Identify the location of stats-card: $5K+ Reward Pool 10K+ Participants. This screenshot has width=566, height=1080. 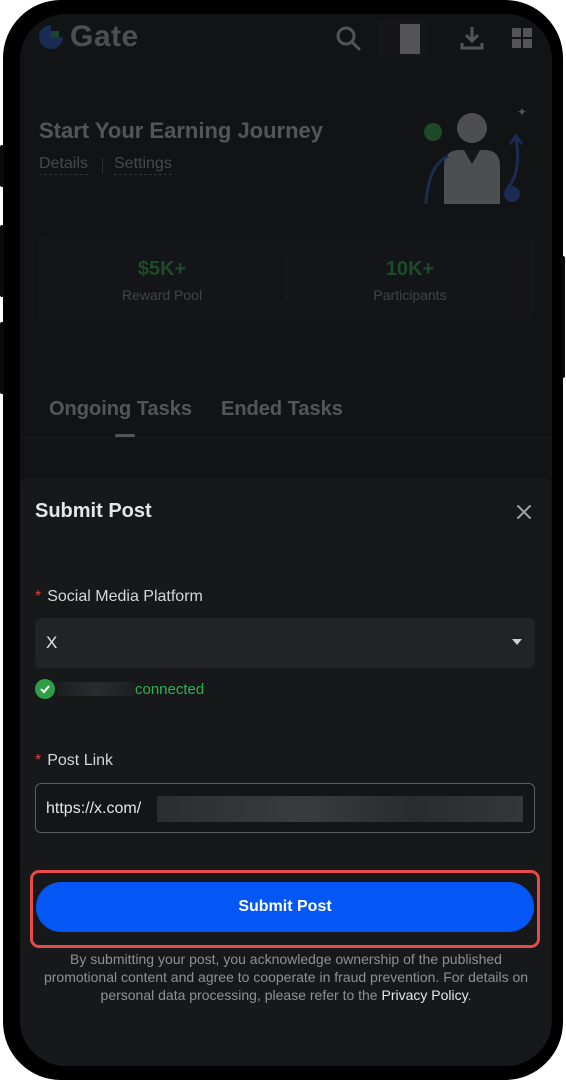
(286, 279).